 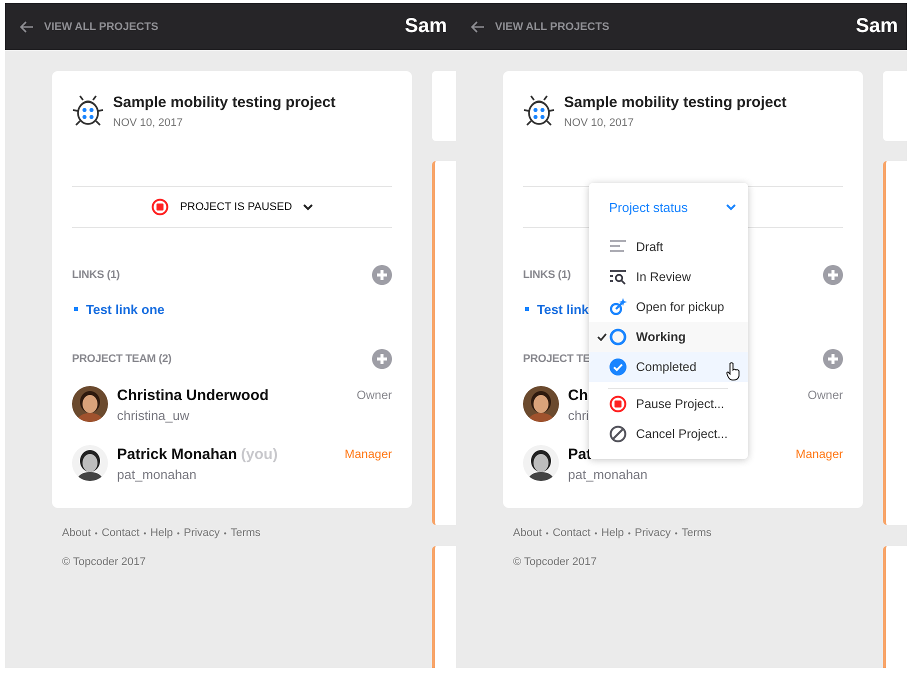 What do you see at coordinates (580, 454) in the screenshot?
I see `member-name: Pat` at bounding box center [580, 454].